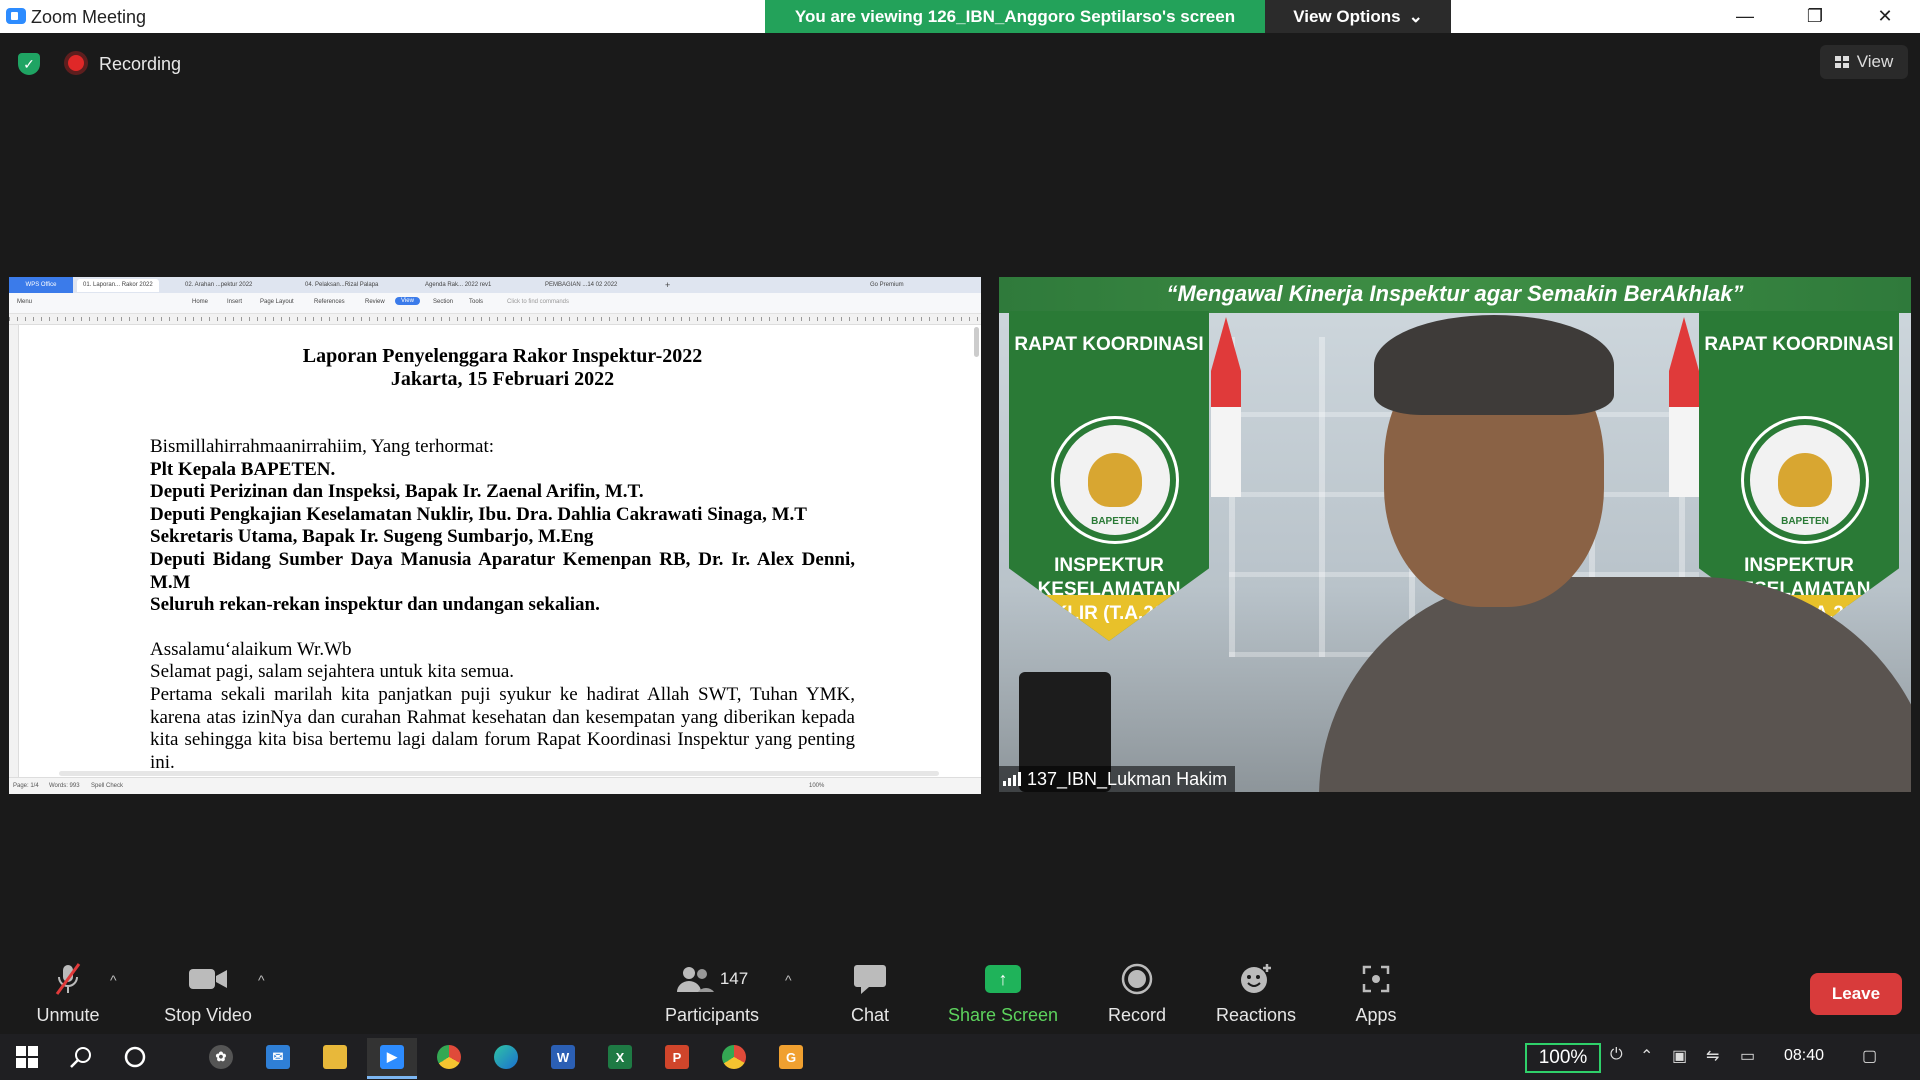  What do you see at coordinates (243, 469) in the screenshot?
I see `addressee-line: Plt Kepala BAPETEN.` at bounding box center [243, 469].